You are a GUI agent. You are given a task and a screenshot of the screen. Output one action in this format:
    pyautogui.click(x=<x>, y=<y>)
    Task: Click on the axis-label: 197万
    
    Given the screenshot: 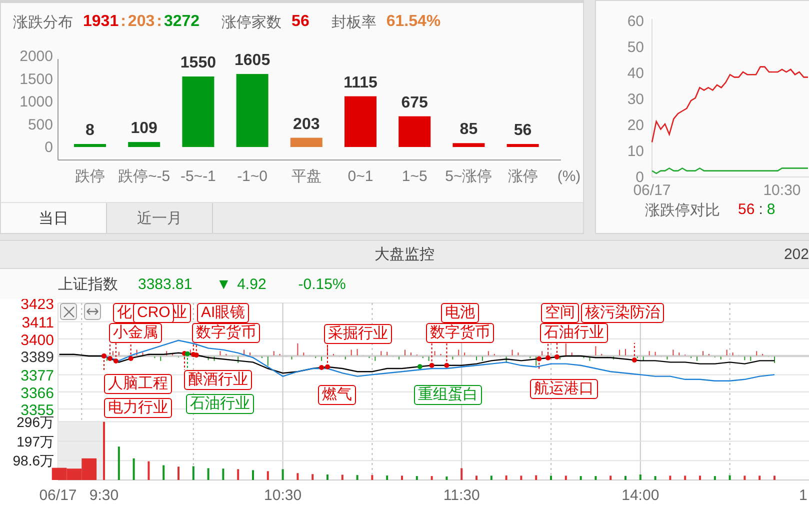 What is the action you would take?
    pyautogui.click(x=35, y=441)
    